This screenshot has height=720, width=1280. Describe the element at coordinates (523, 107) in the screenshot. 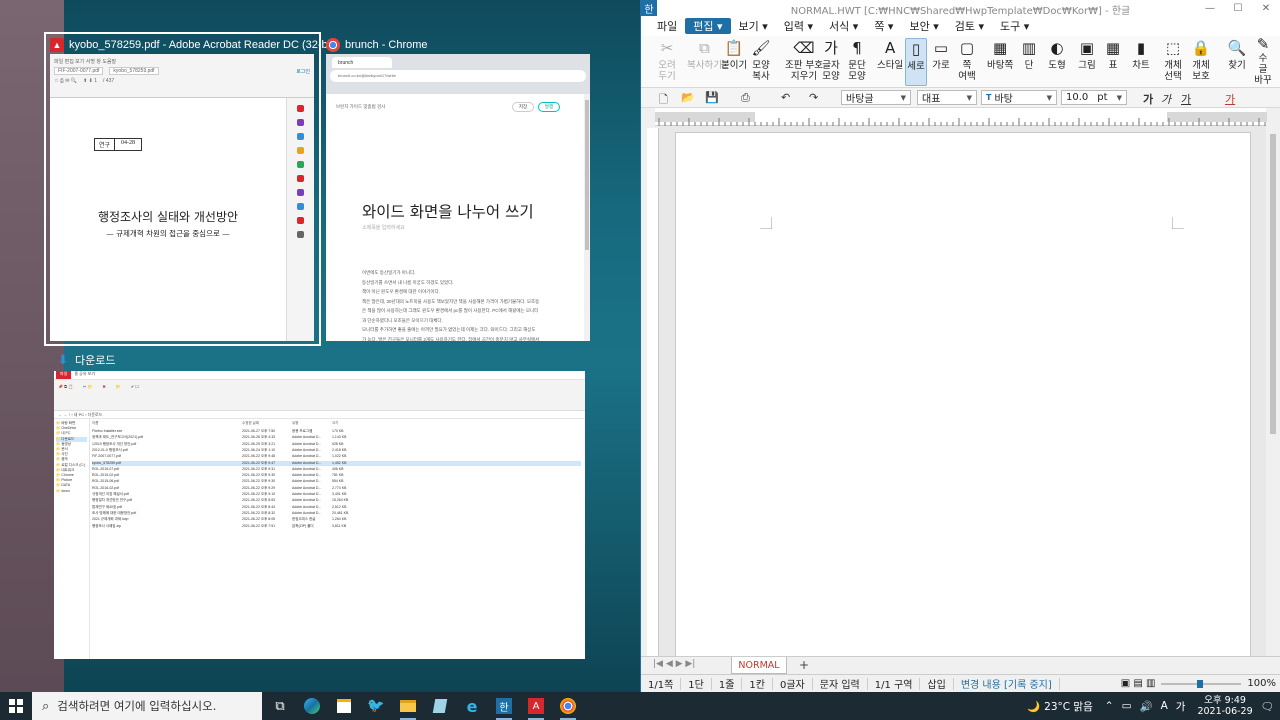

I see `brunch-save-button: 저장` at that location.